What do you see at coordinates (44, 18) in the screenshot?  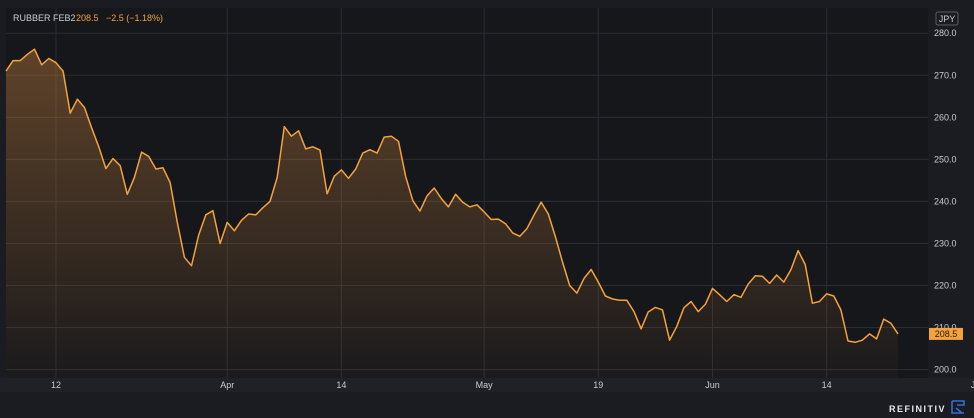 I see `symbol-label: RUBBER FEB2` at bounding box center [44, 18].